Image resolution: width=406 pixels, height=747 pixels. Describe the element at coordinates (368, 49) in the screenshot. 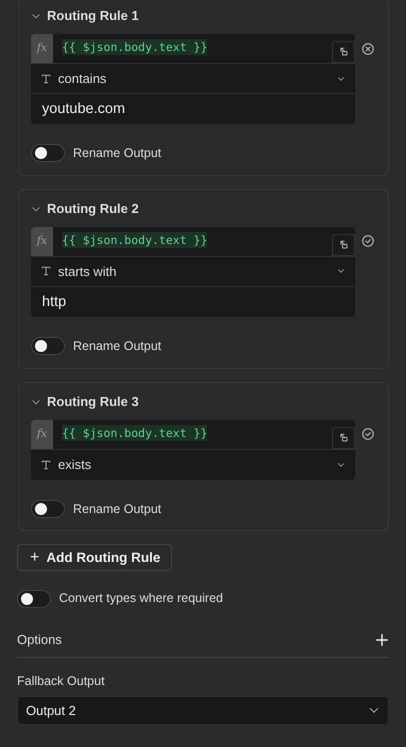

I see `remove-icon` at that location.